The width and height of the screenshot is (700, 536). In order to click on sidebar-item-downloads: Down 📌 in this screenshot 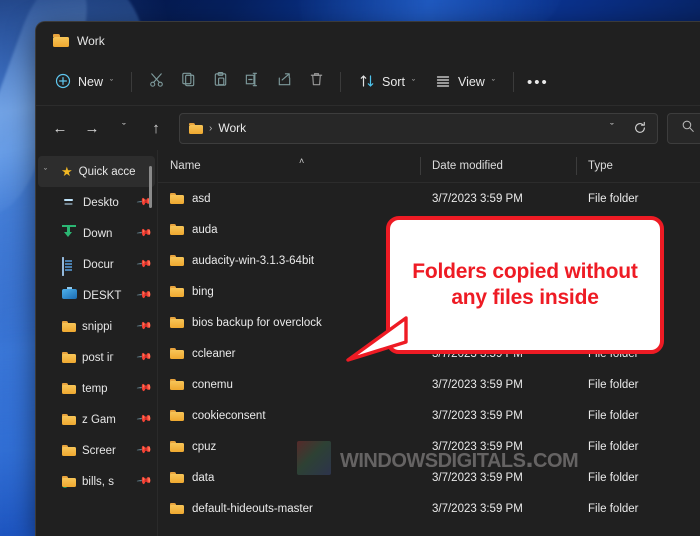, I will do `click(96, 233)`.